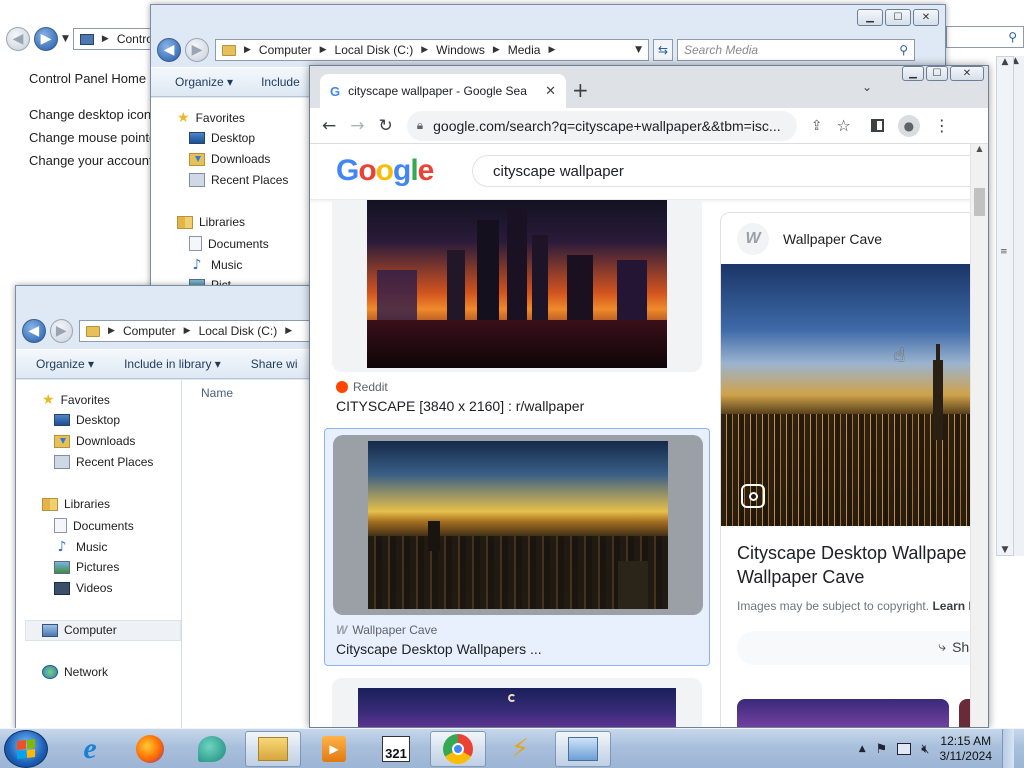  I want to click on address-dropdown-icon: ▼, so click(638, 50).